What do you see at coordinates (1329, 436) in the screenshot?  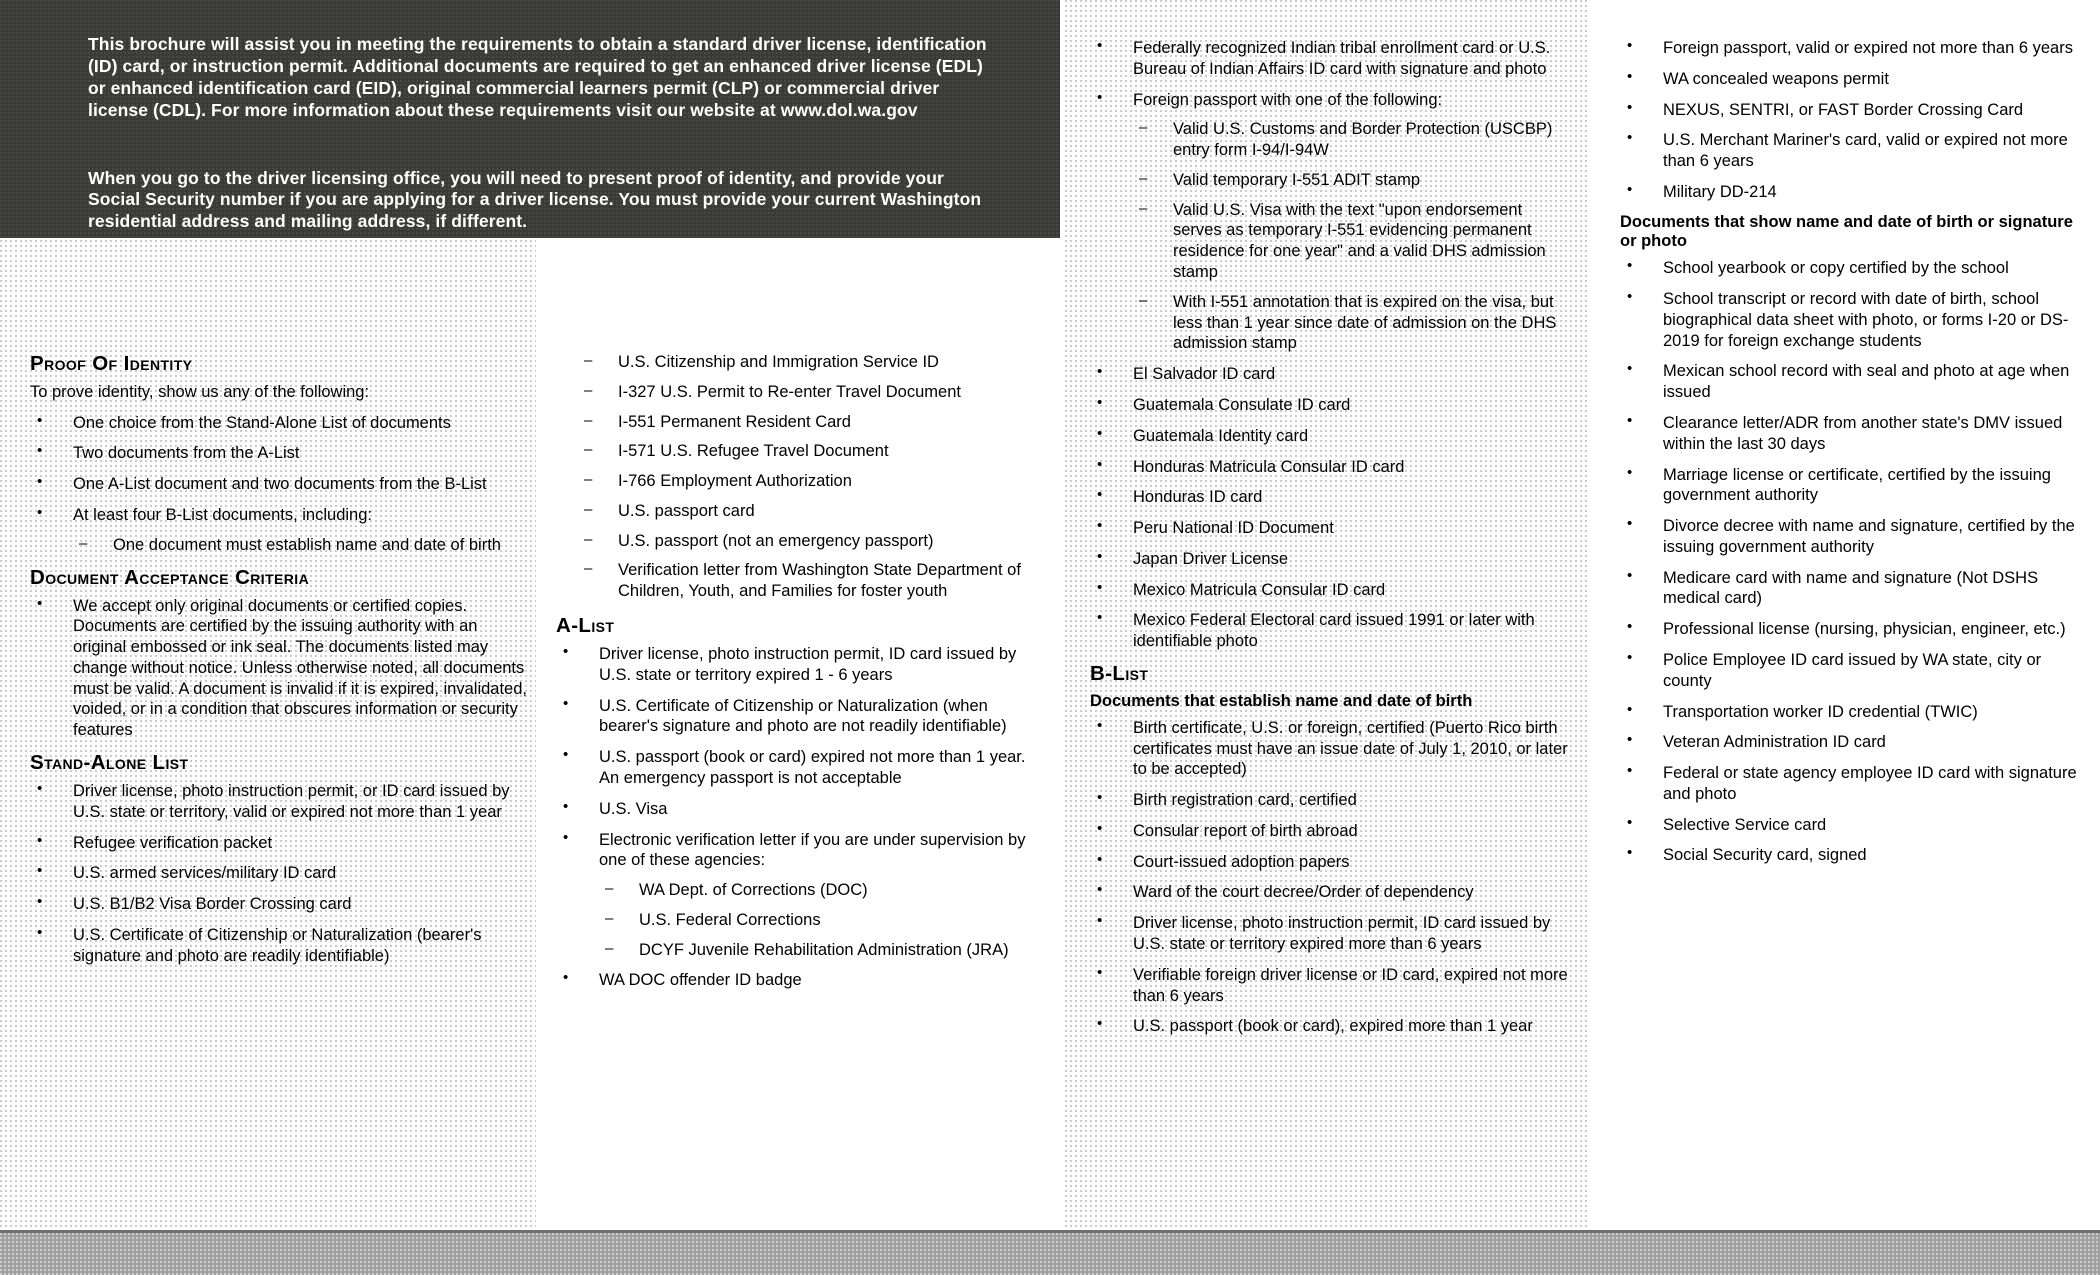 I see `list-item: Guatemala Identity card` at bounding box center [1329, 436].